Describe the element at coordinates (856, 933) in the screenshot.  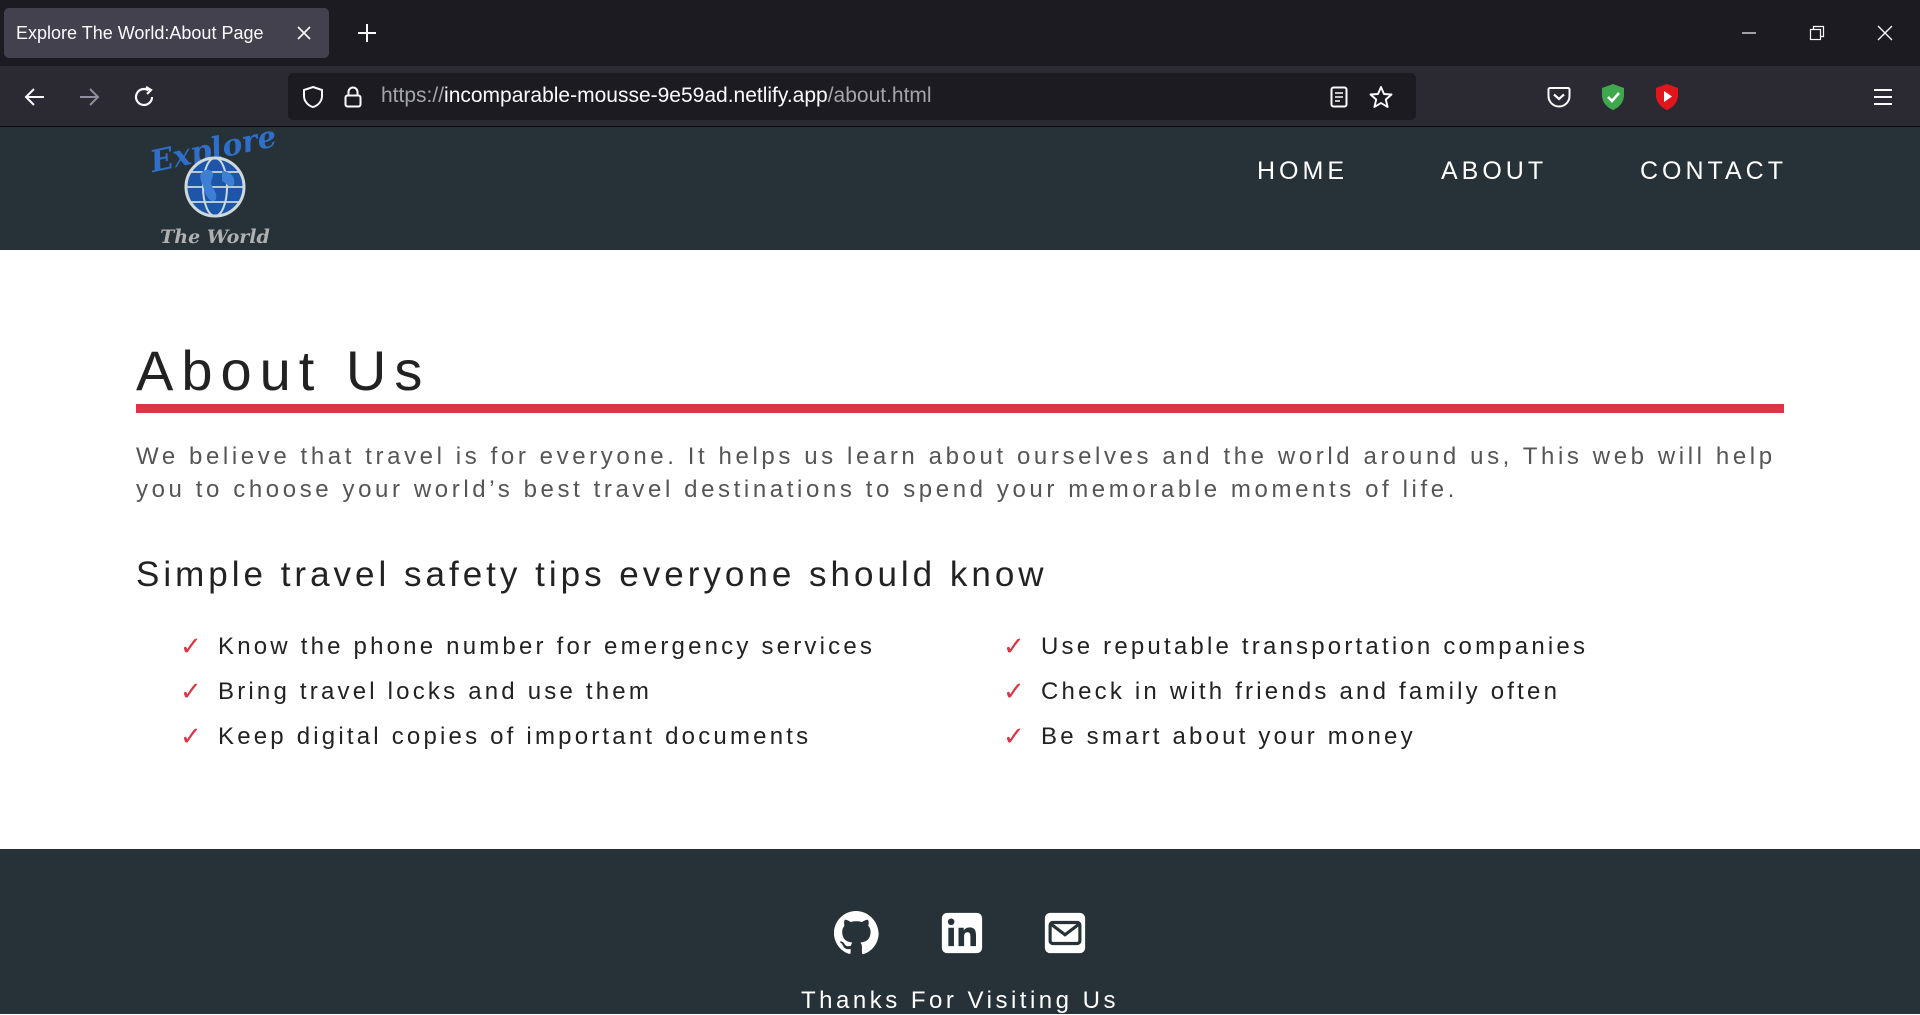
I see `github-icon` at that location.